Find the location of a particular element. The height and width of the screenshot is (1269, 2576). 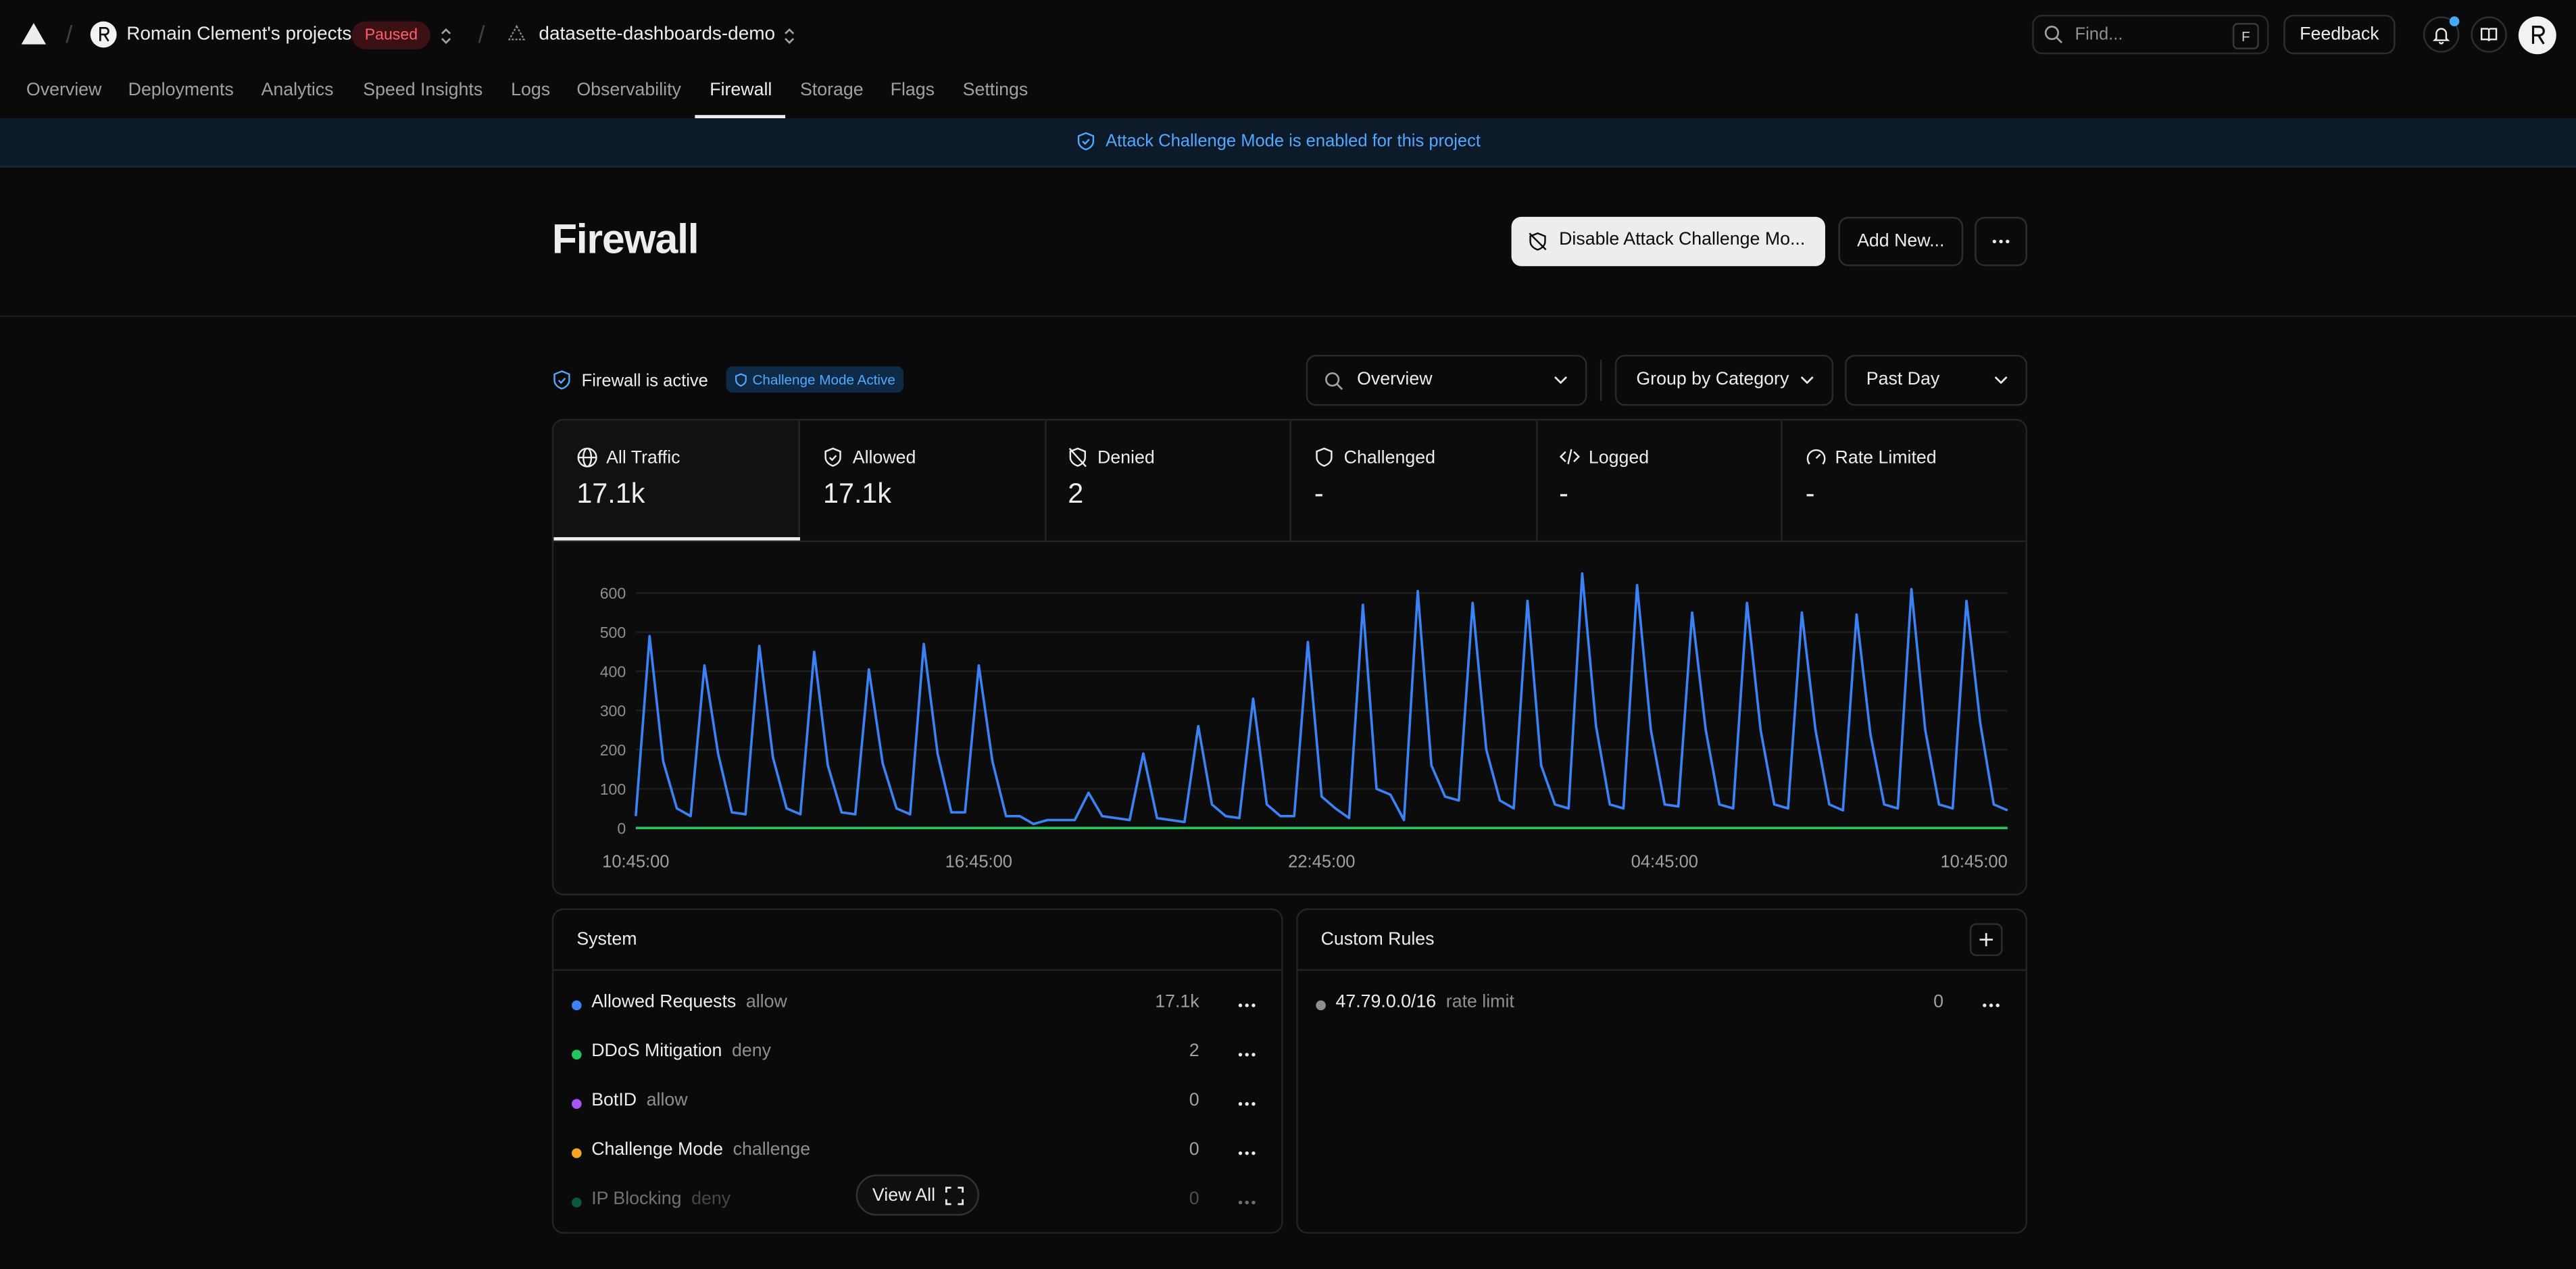

notification-dot is located at coordinates (2454, 21).